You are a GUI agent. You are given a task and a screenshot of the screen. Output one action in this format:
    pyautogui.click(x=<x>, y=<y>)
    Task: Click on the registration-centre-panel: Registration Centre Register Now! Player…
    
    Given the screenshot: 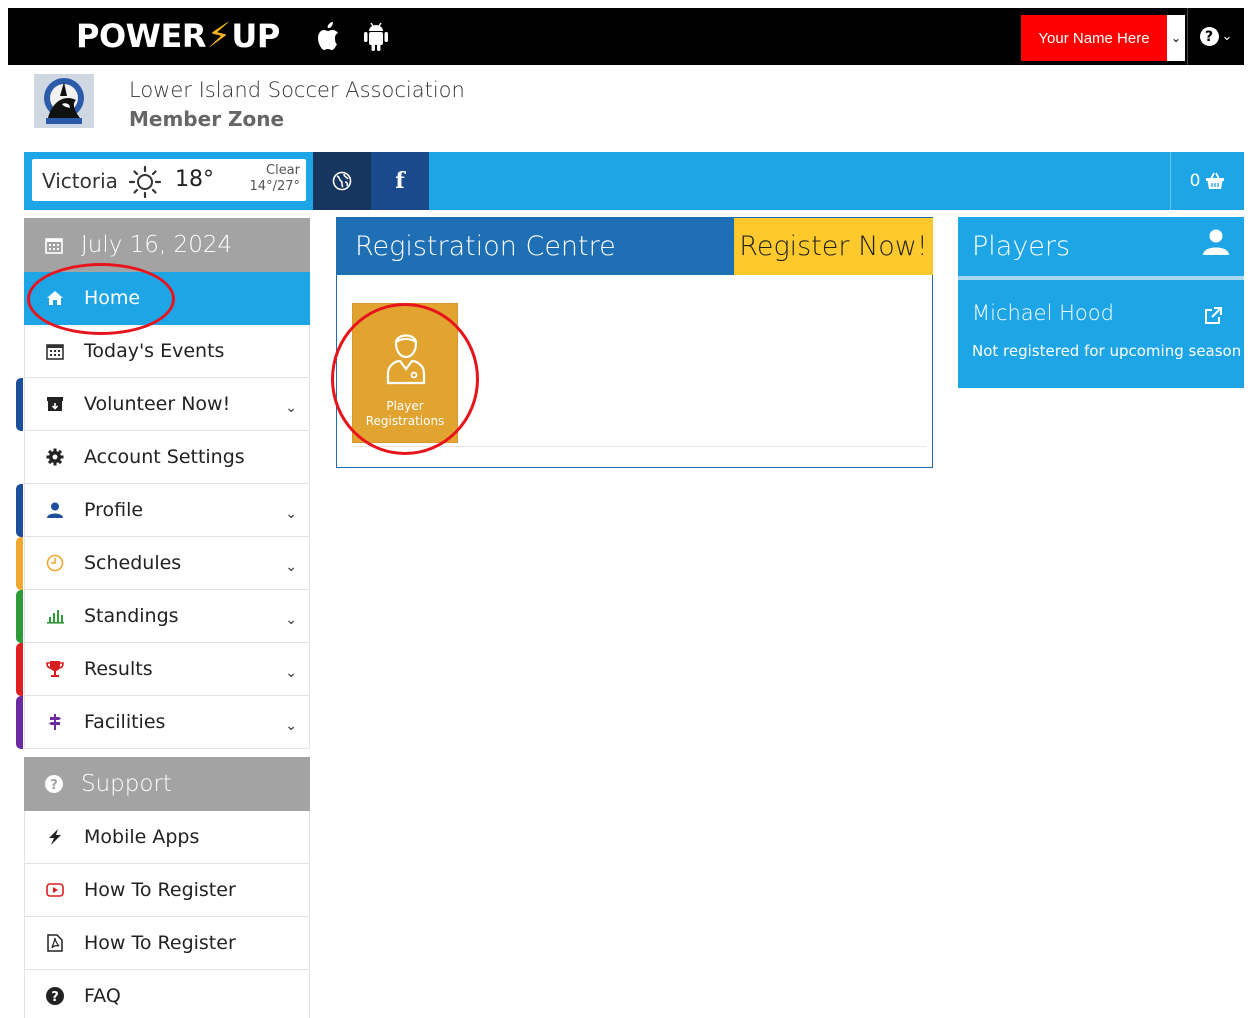 What is the action you would take?
    pyautogui.click(x=634, y=342)
    